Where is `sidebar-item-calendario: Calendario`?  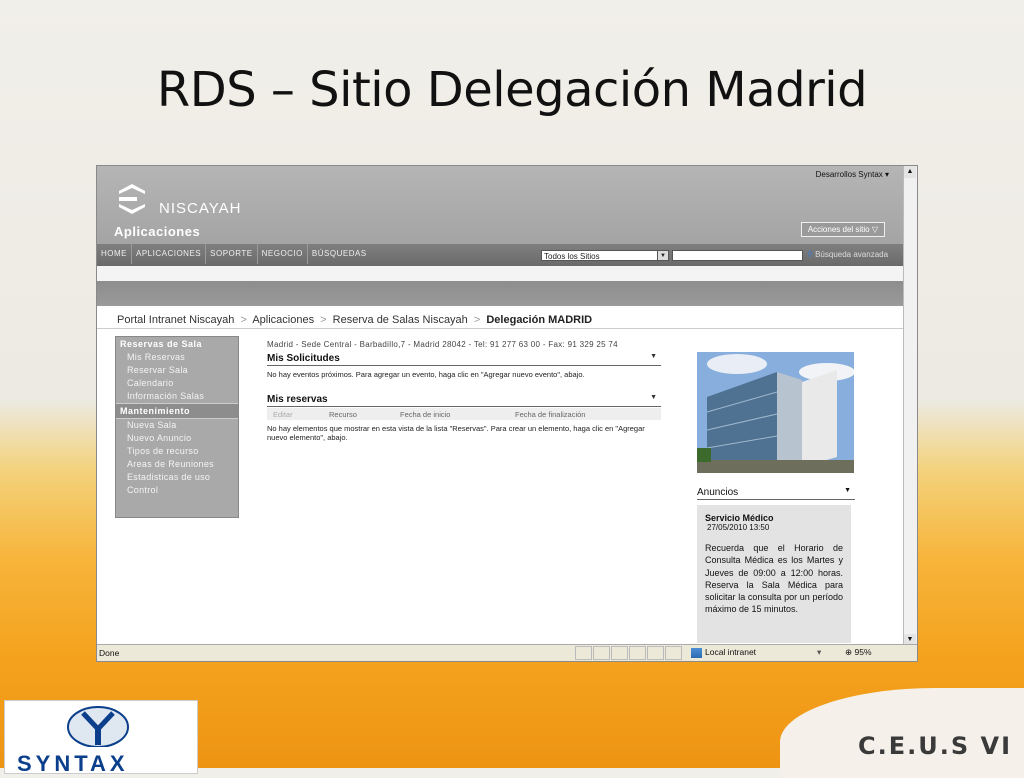 sidebar-item-calendario: Calendario is located at coordinates (177, 383).